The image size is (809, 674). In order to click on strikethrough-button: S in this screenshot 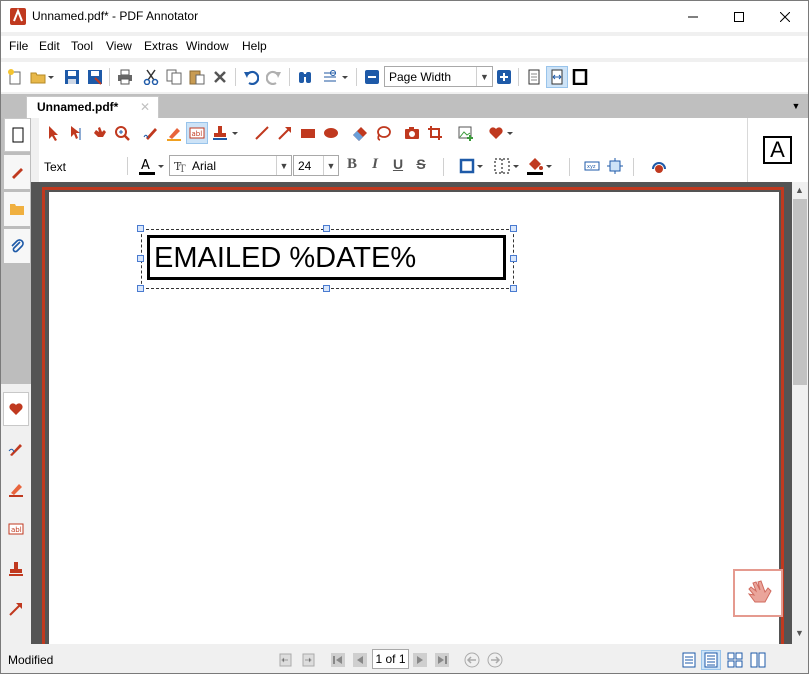, I will do `click(421, 166)`.